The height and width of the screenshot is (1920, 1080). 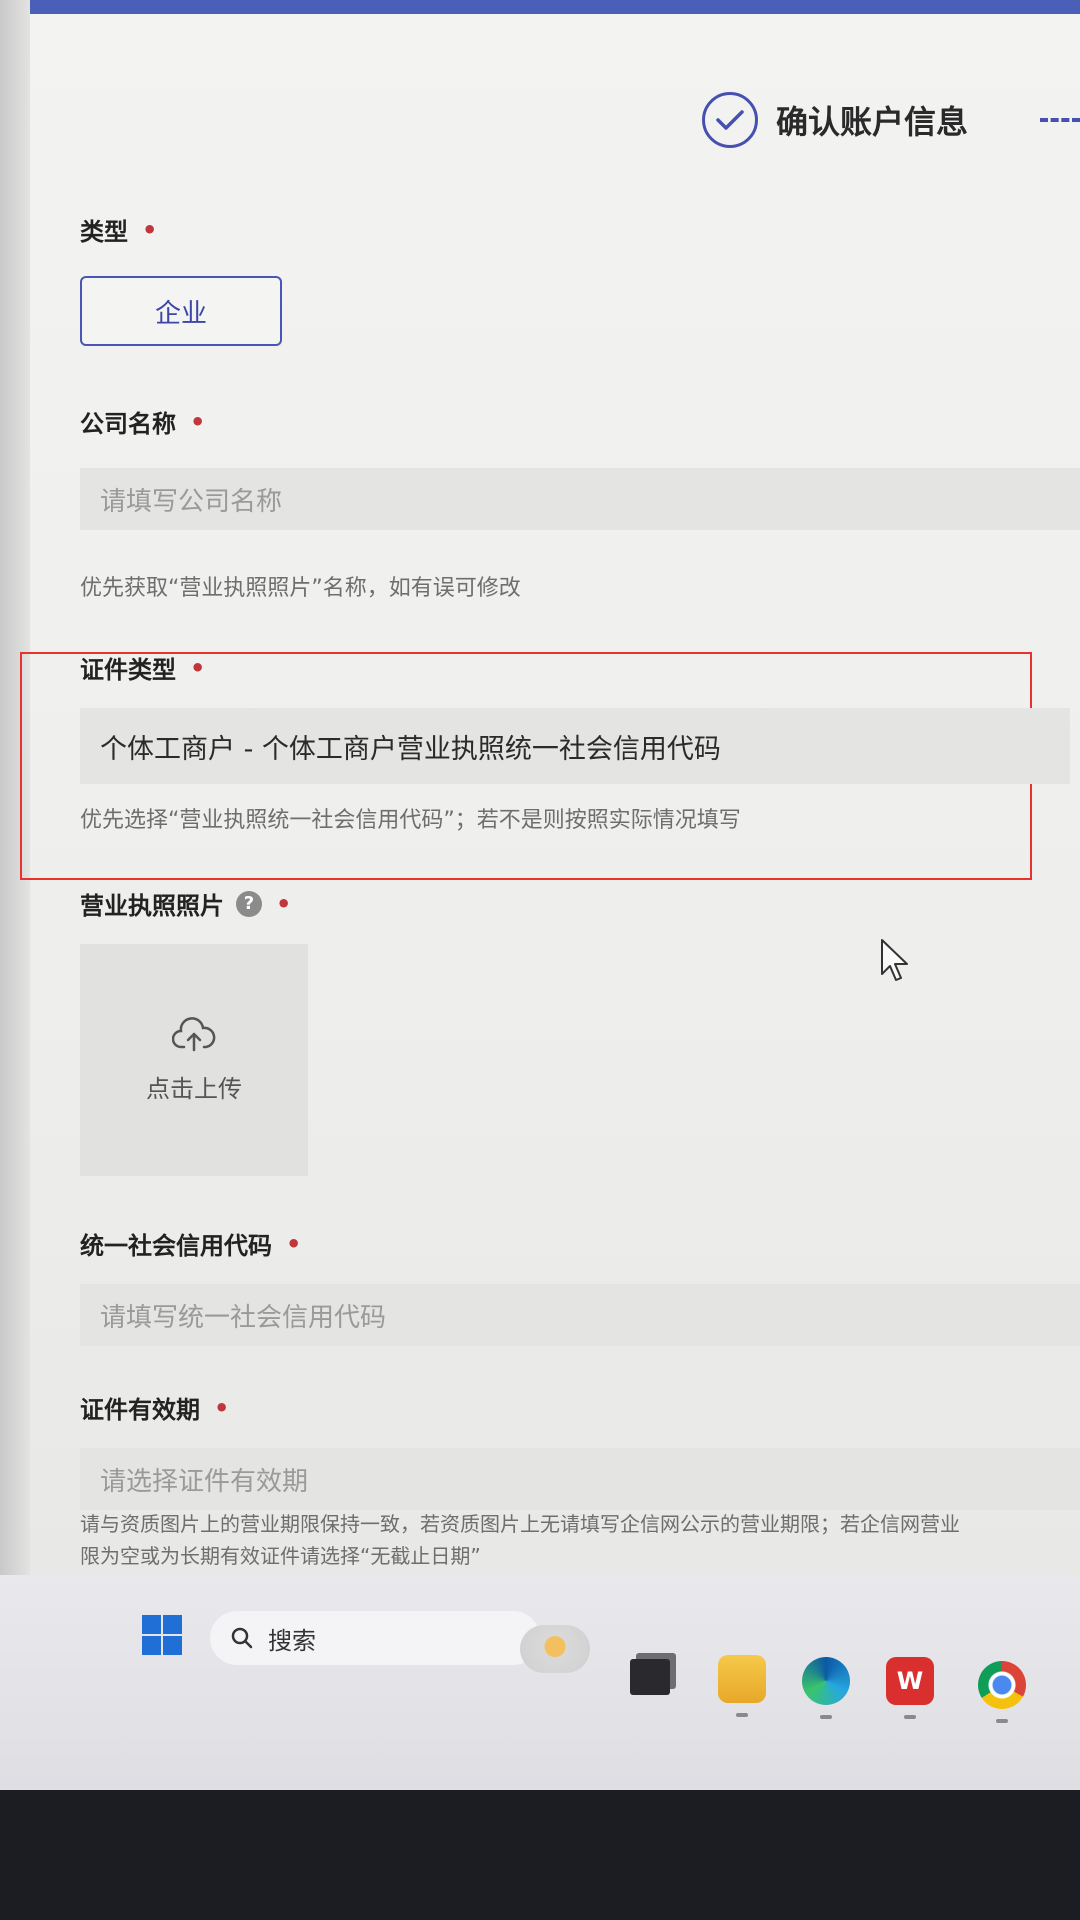 I want to click on step-connector, so click(x=1060, y=120).